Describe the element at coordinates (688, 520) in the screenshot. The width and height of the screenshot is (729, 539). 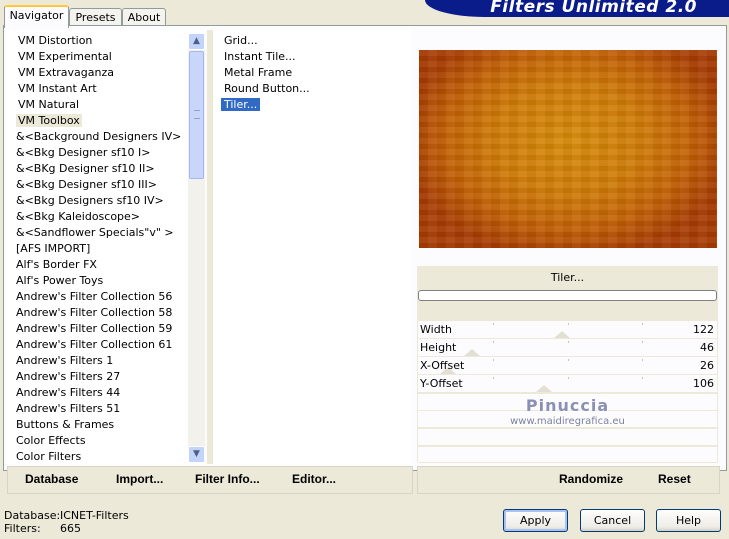
I see `help-button: Help` at that location.